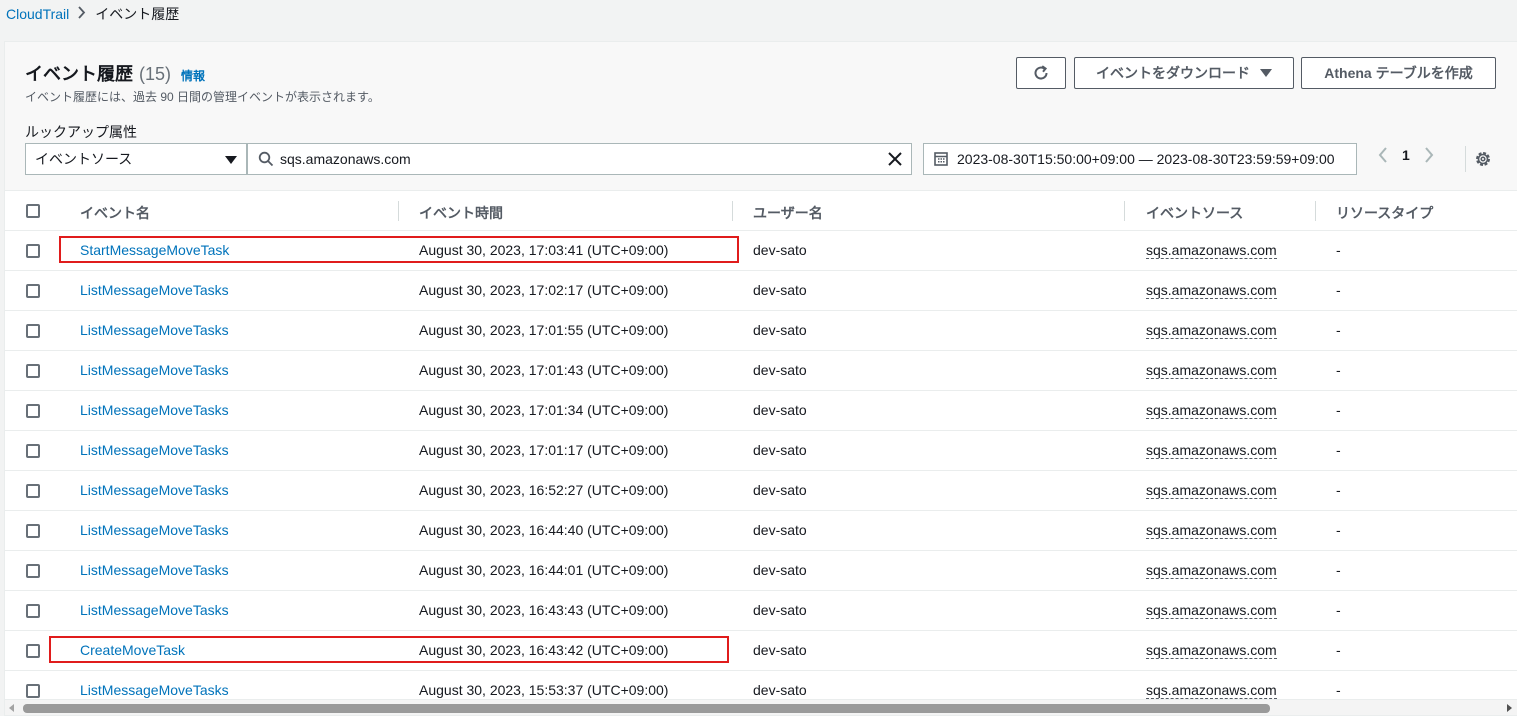 The width and height of the screenshot is (1517, 716). I want to click on event-time: August 30, 2023, 17:01:34 (UTC+09:00), so click(544, 410).